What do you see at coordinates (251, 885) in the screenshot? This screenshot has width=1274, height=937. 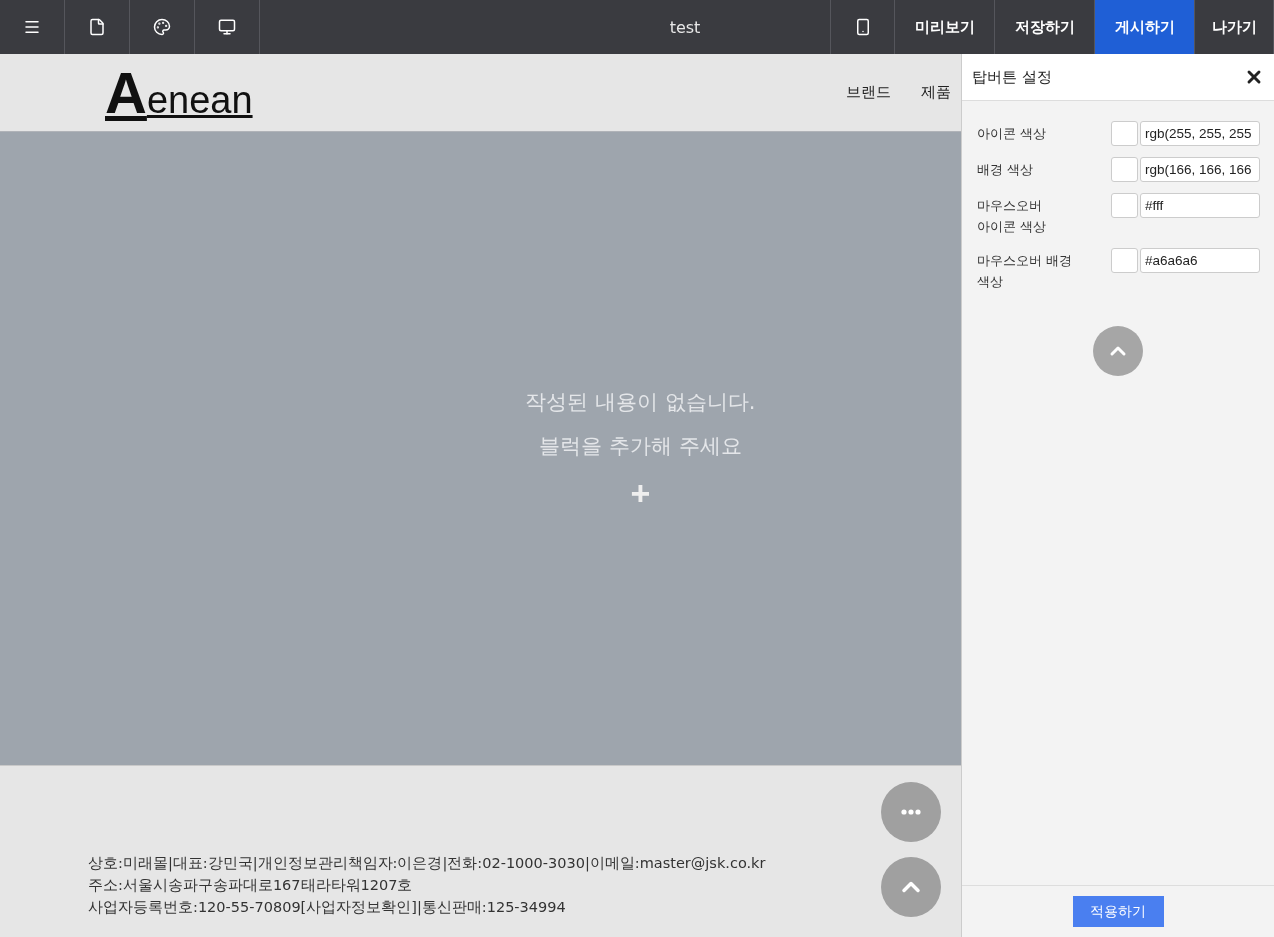 I see `footer-info-text: 주소:서울시송파구송파대로167태라타워1207호` at bounding box center [251, 885].